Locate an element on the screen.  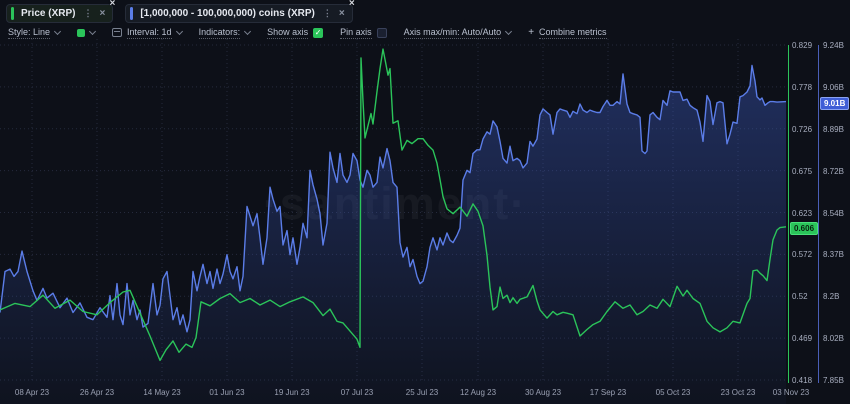
interval-dropdown: Interval: 1d is located at coordinates (147, 32).